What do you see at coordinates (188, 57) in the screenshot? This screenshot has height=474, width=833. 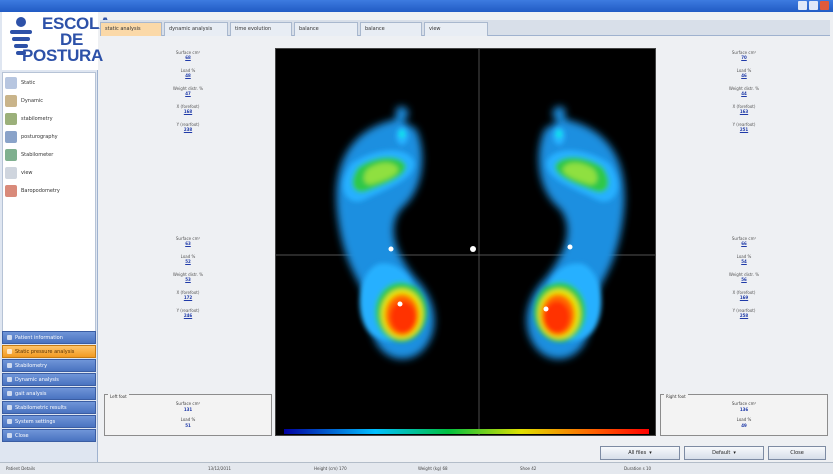 I see `stat-value: 68` at bounding box center [188, 57].